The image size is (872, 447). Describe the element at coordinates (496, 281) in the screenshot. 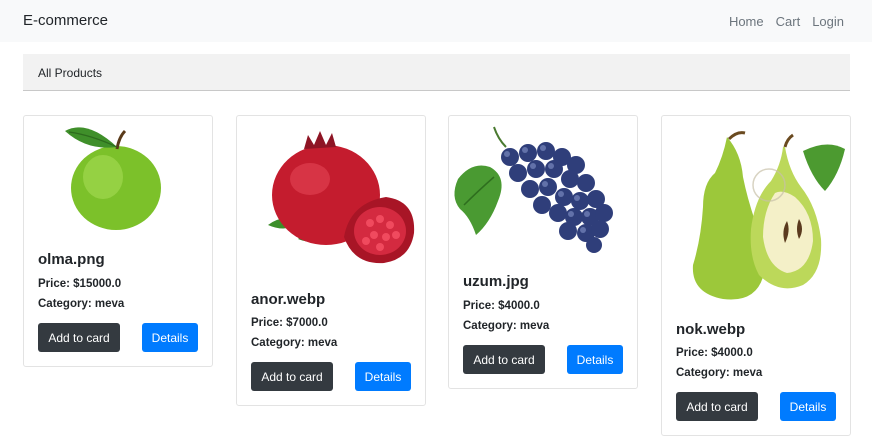

I see `product-title: uzum.jpg` at that location.